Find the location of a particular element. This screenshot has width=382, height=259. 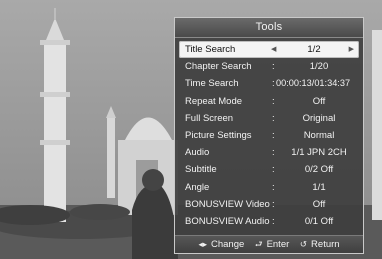

menu-item-picture-settings: Picture Settings : Normal is located at coordinates (269, 135).